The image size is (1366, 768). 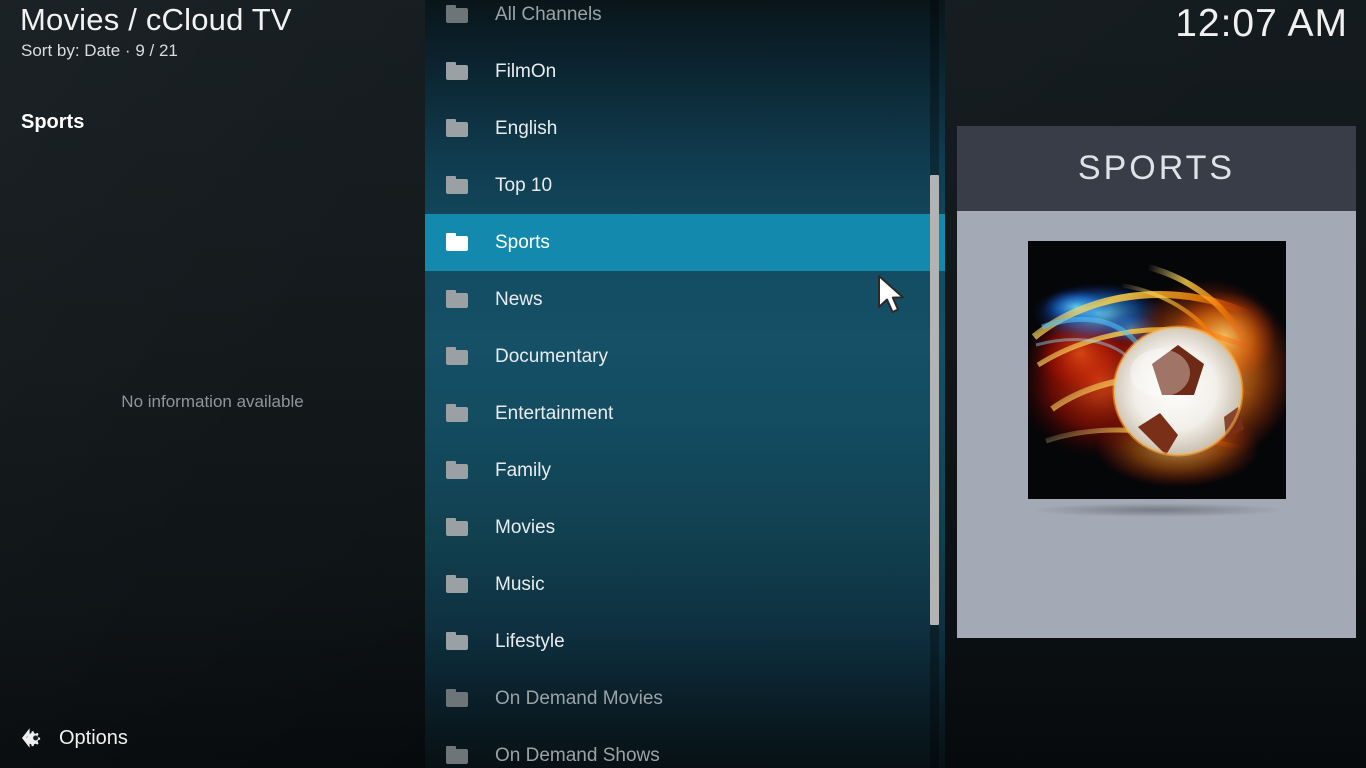 I want to click on list-item: Lifestyle, so click(x=685, y=641).